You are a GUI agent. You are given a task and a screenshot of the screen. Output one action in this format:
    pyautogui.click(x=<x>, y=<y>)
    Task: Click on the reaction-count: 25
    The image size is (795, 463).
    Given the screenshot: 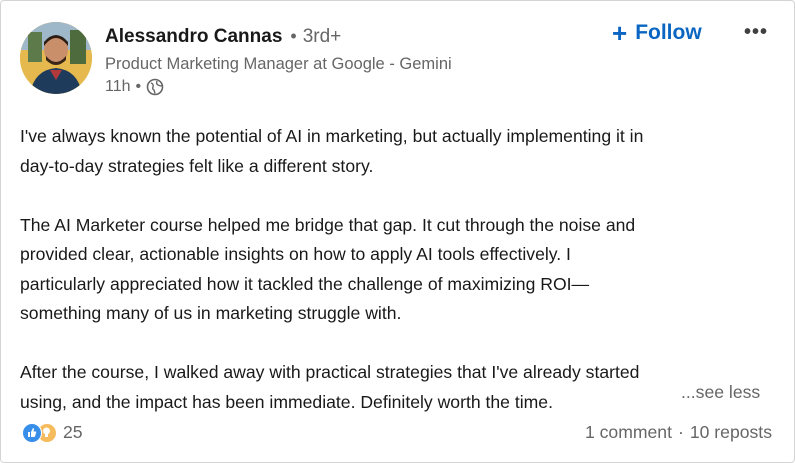 What is the action you would take?
    pyautogui.click(x=73, y=432)
    